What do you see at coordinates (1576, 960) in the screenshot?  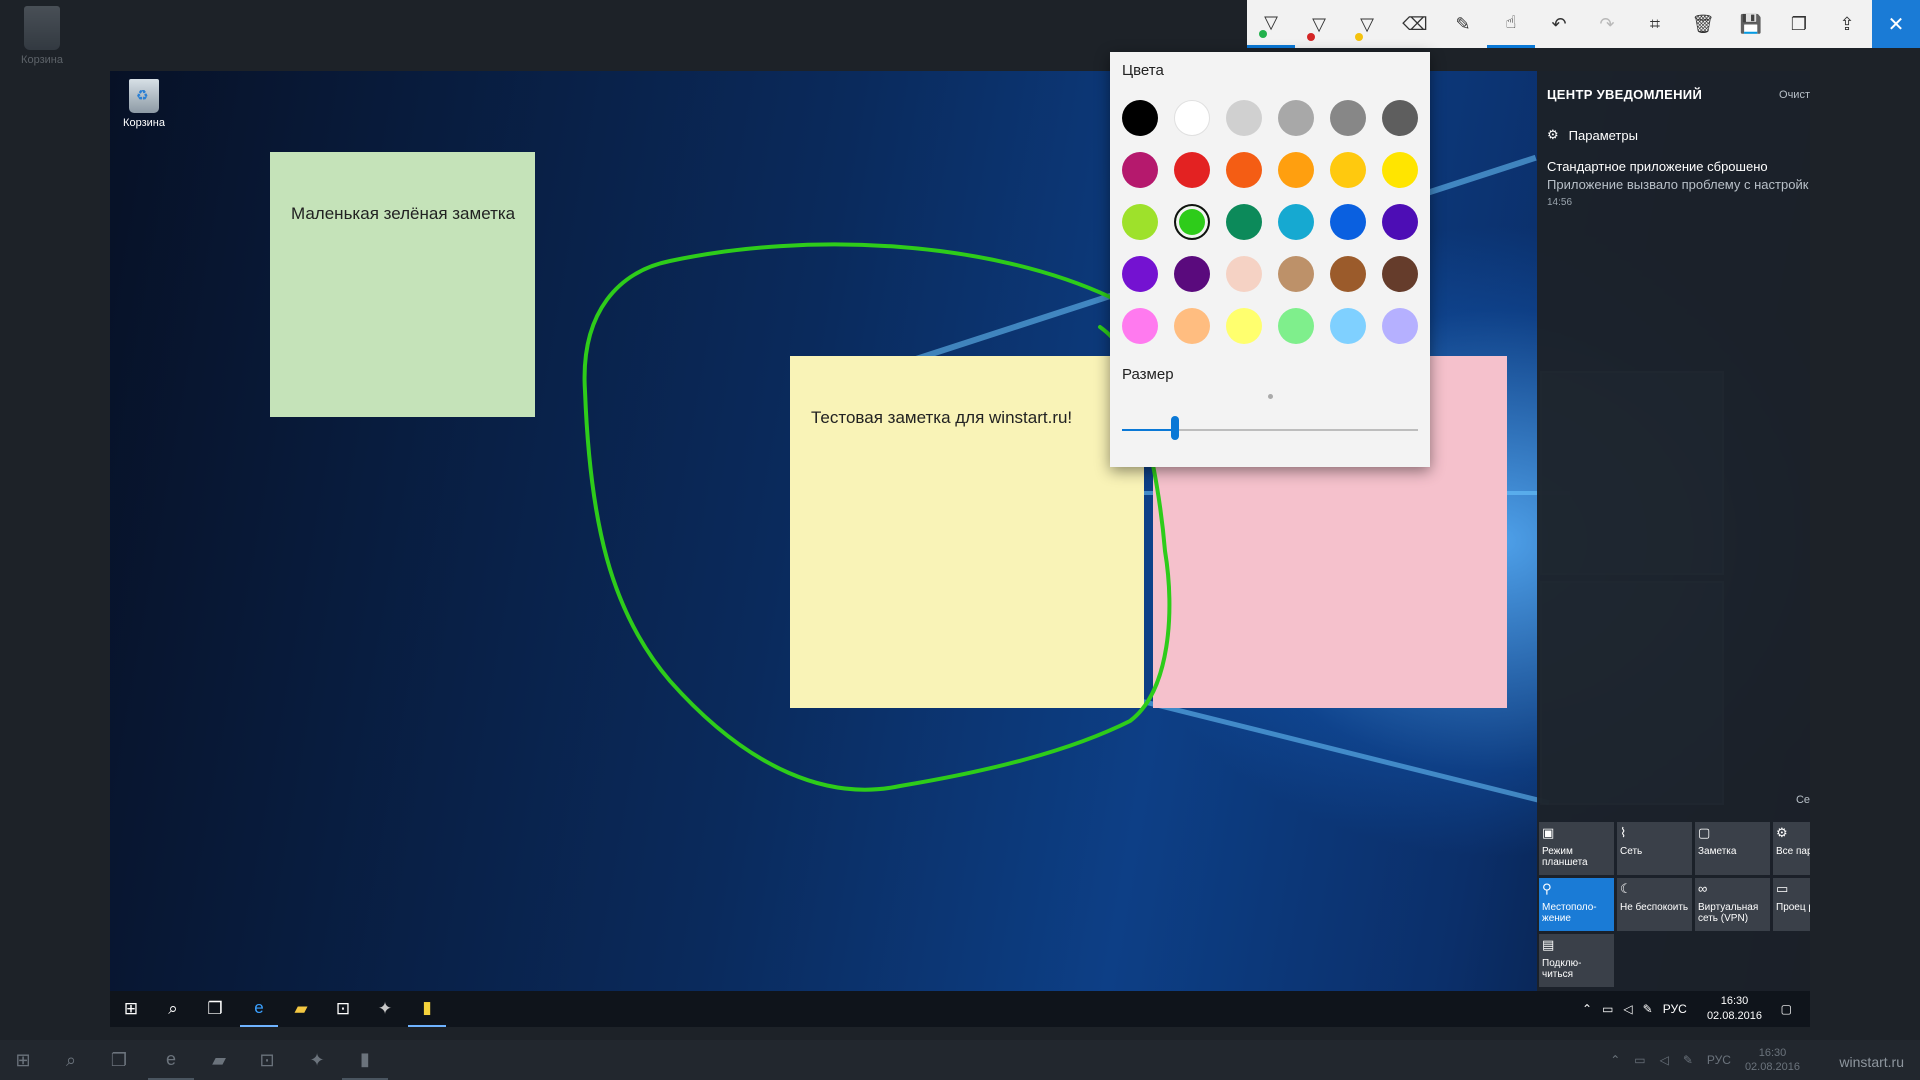 I see `quick-action-tile: ▤ Подклю-читься` at bounding box center [1576, 960].